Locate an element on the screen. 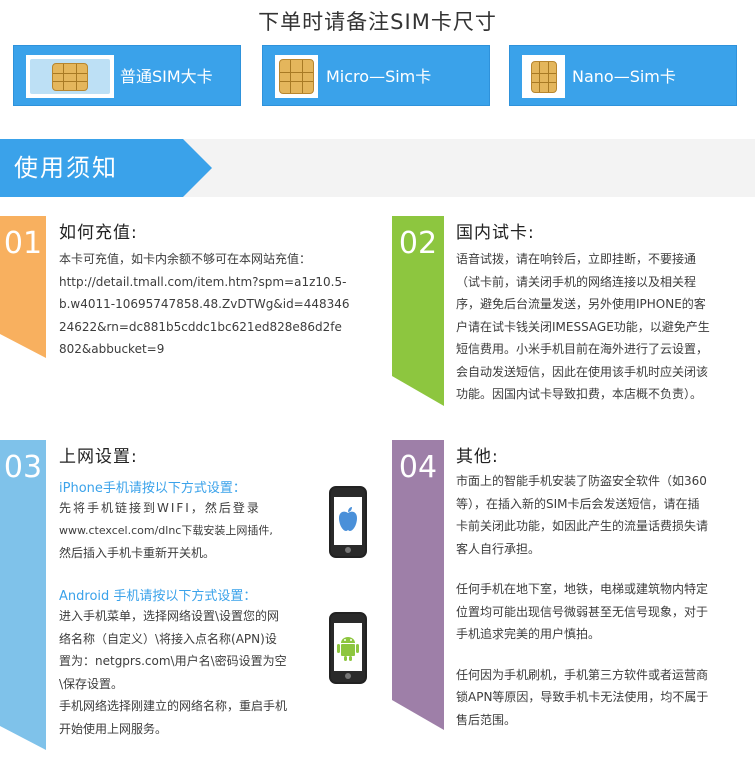 The width and height of the screenshot is (755, 758). section-title: 上网设置: is located at coordinates (98, 457).